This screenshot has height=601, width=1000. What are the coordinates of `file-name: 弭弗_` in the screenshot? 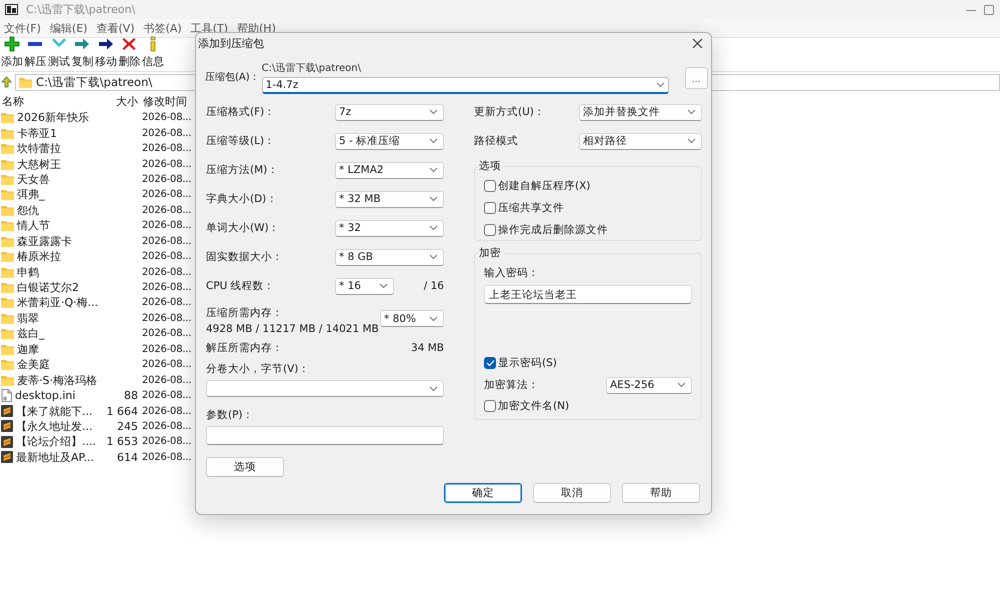 It's located at (30, 194).